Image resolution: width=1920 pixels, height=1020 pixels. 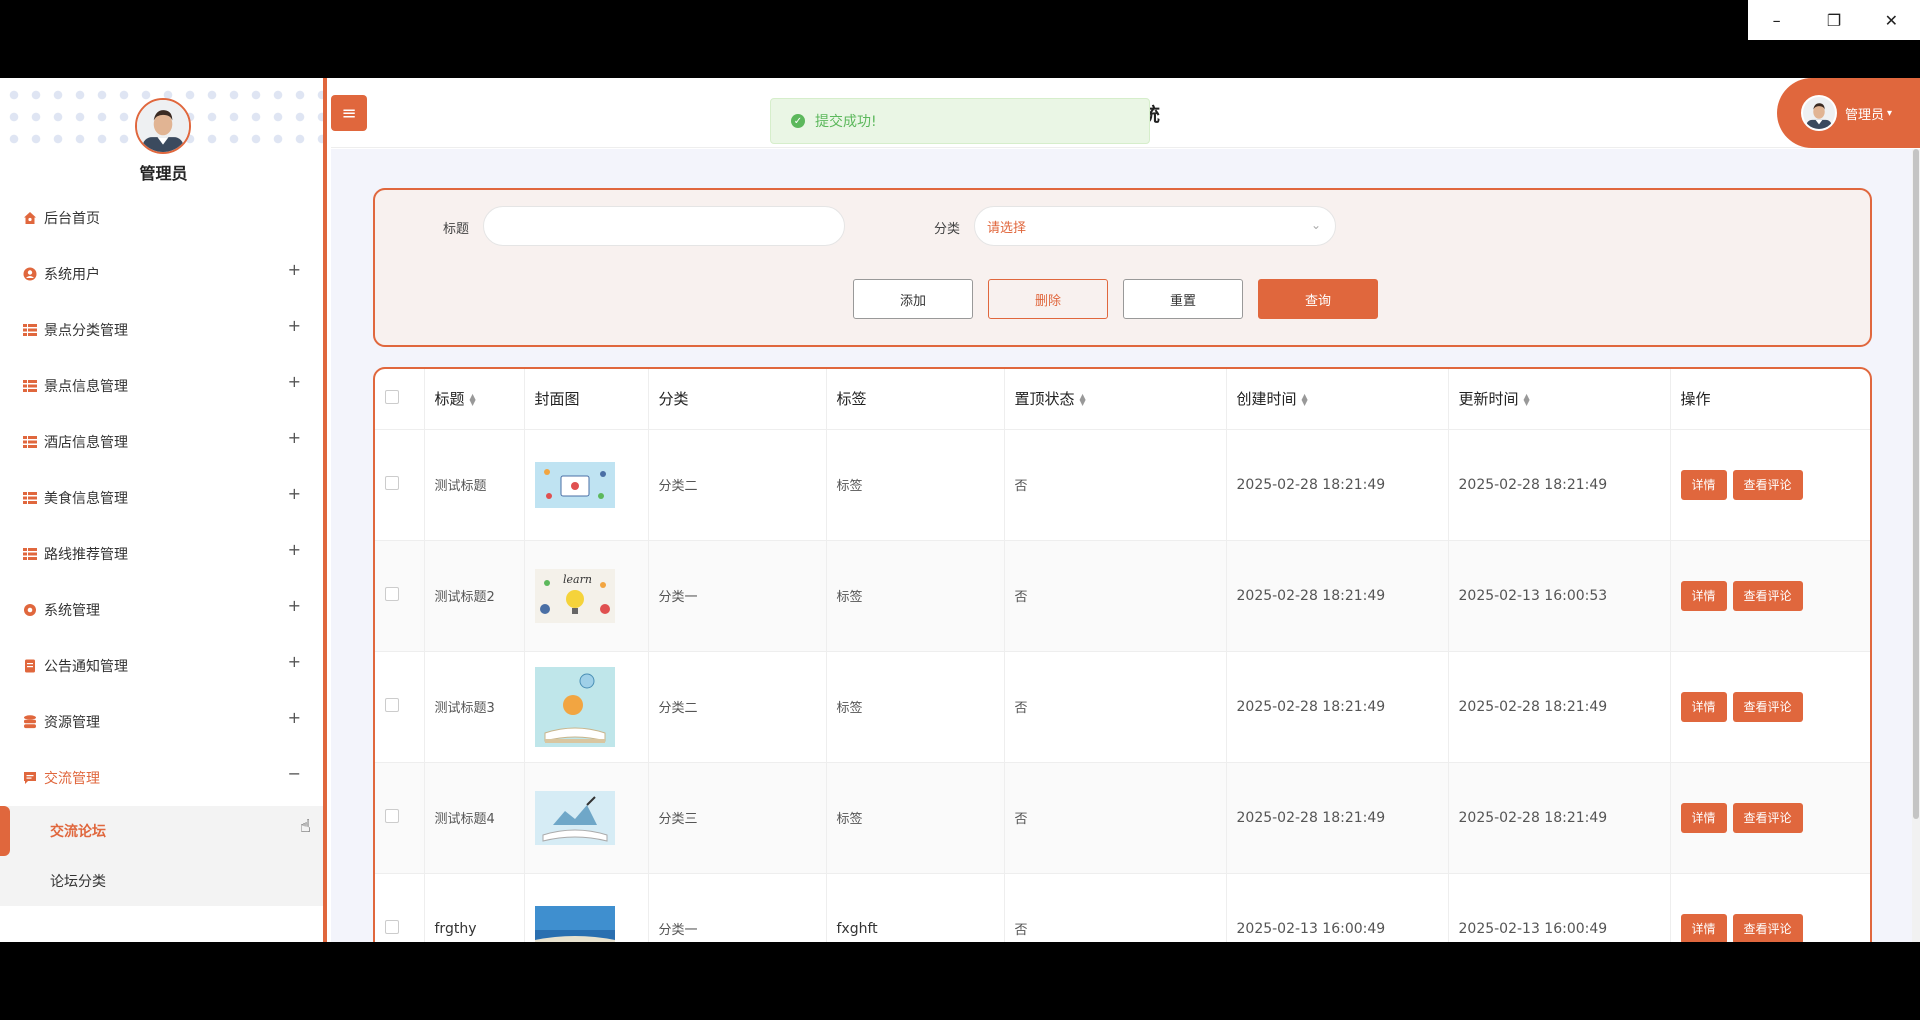 What do you see at coordinates (161, 274) in the screenshot?
I see `sidebar-item-system-users: 系统用户 +` at bounding box center [161, 274].